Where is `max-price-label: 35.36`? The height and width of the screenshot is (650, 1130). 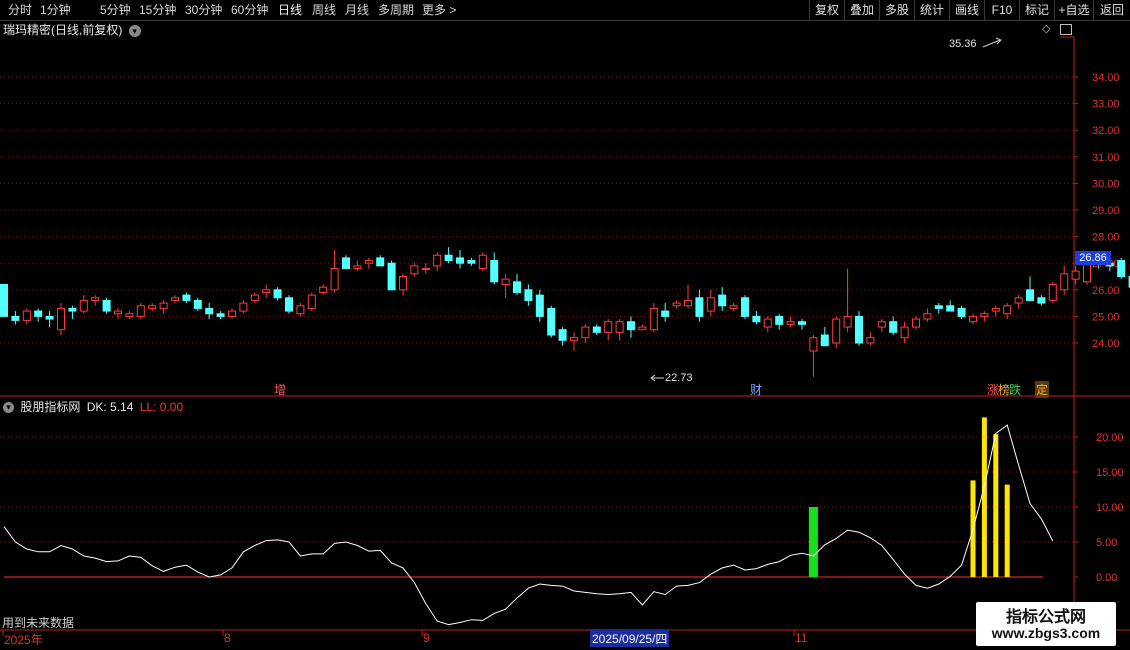 max-price-label: 35.36 is located at coordinates (963, 44).